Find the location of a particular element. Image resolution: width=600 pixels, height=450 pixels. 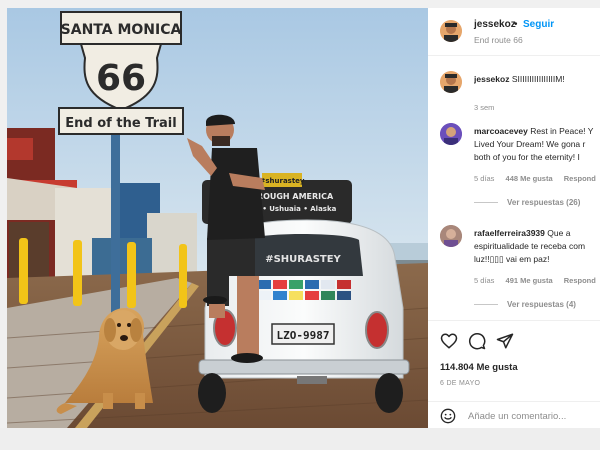

sign-top-text: SANTA MONICA is located at coordinates (121, 30).